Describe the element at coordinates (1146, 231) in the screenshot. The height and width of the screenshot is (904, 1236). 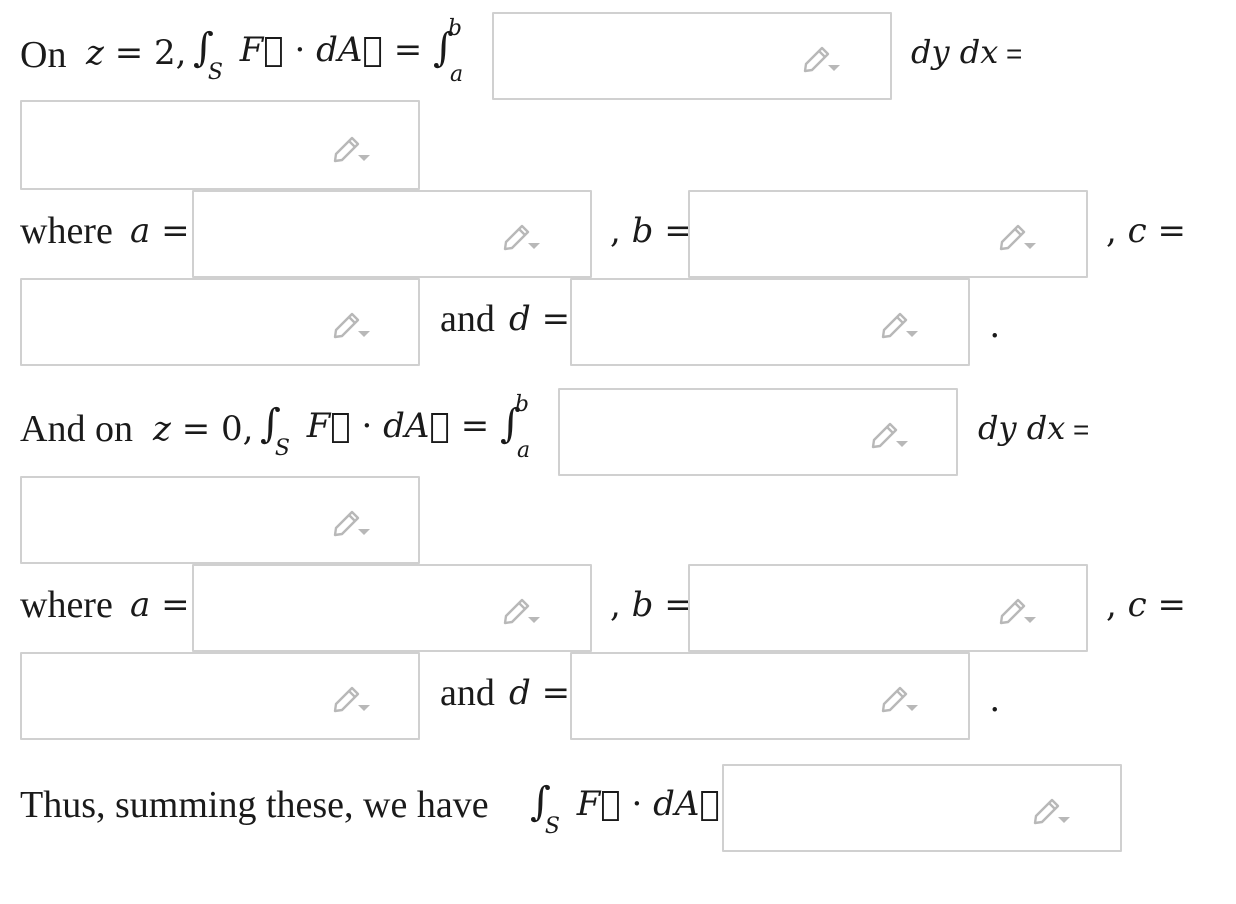
I see `s1-c-label: , c =` at that location.